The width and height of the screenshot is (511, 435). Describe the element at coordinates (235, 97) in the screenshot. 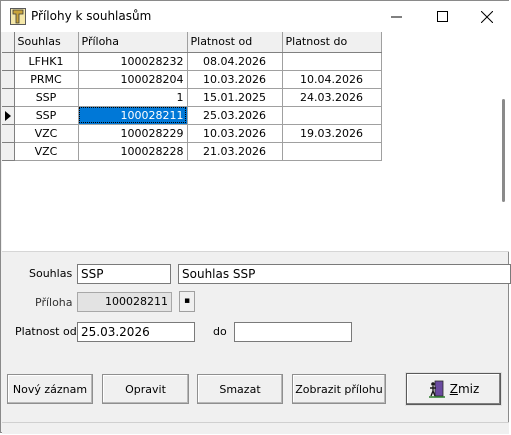

I see `cell-platnost-od: 15.01.2025` at that location.